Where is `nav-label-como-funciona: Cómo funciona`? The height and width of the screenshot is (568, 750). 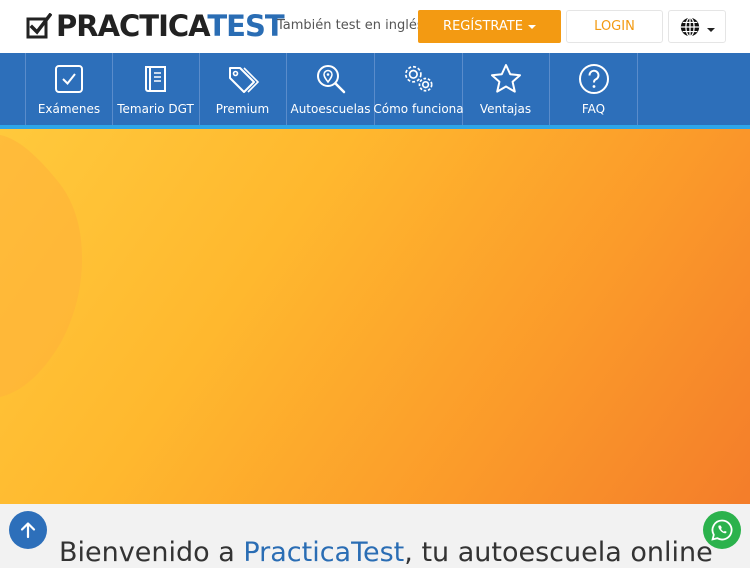
nav-label-como-funciona: Cómo funciona is located at coordinates (418, 109).